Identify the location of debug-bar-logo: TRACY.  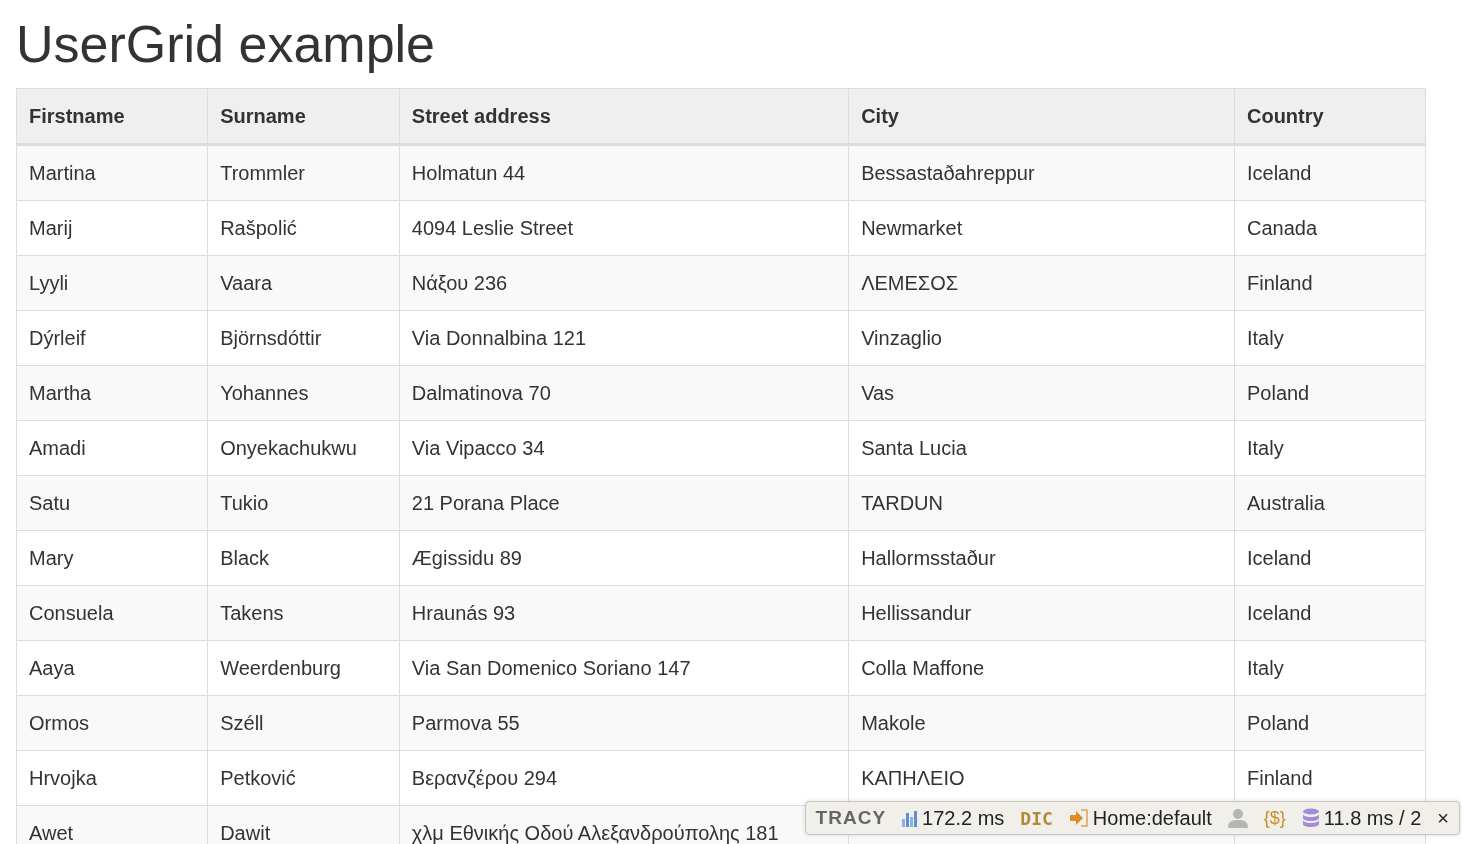
(851, 818).